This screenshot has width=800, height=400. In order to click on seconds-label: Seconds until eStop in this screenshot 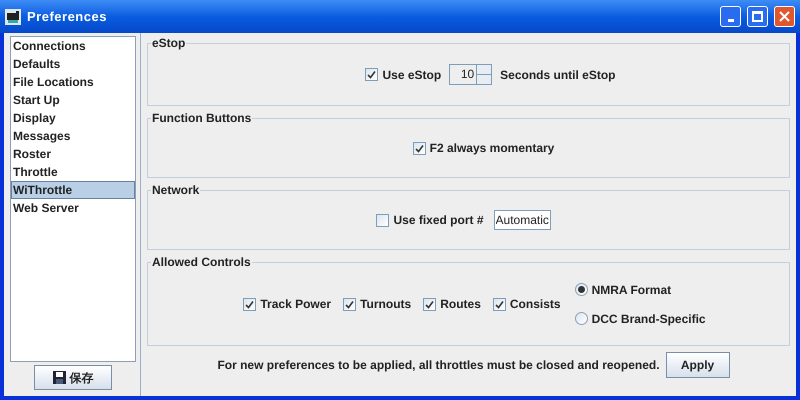, I will do `click(558, 75)`.